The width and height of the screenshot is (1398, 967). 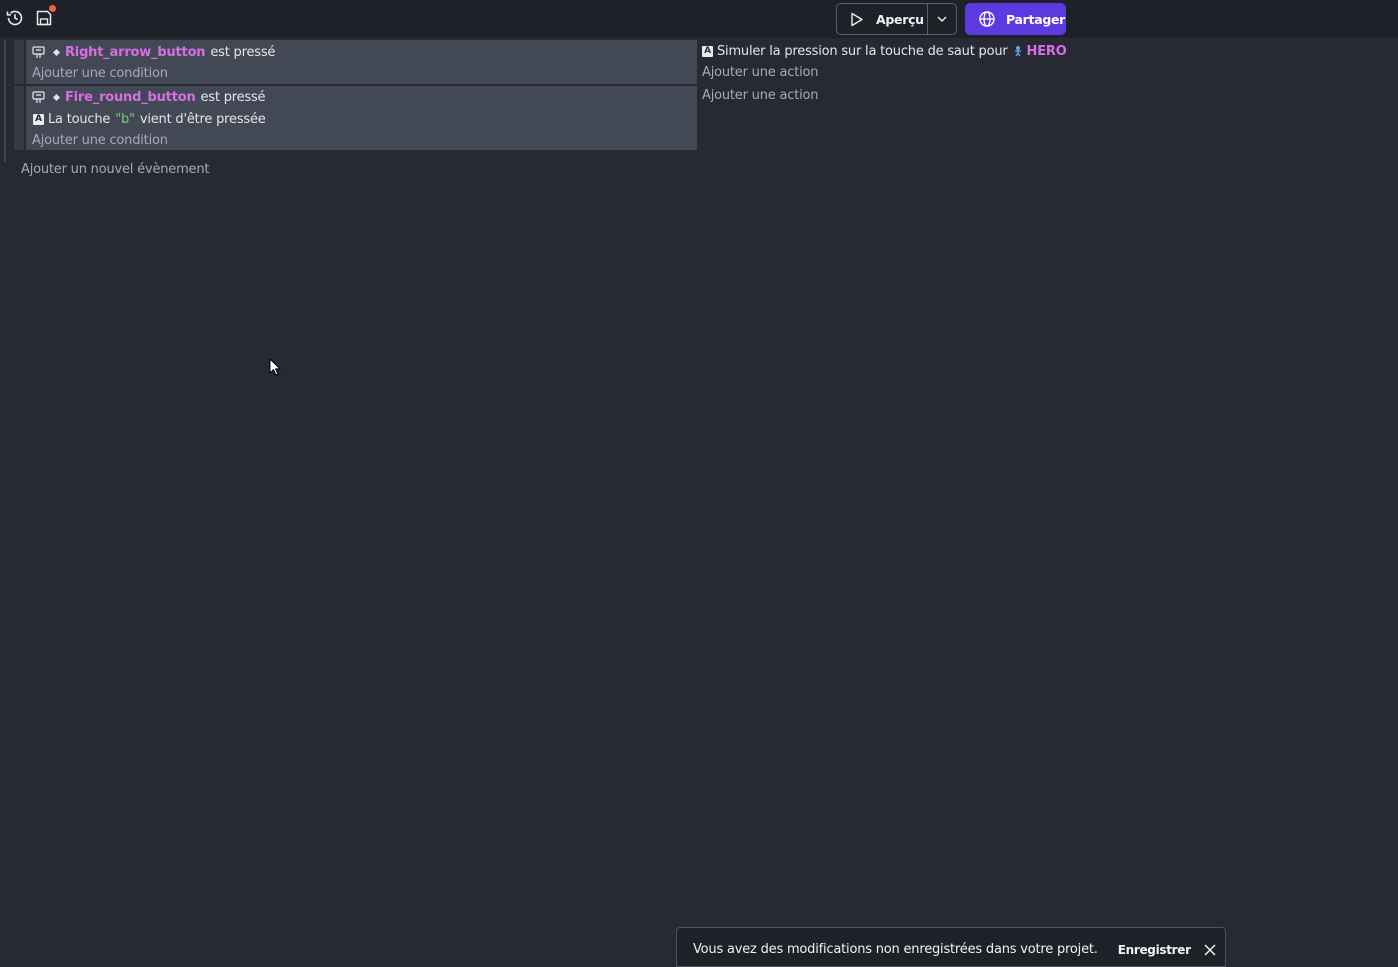 What do you see at coordinates (1036, 19) in the screenshot?
I see `share-label: Partager` at bounding box center [1036, 19].